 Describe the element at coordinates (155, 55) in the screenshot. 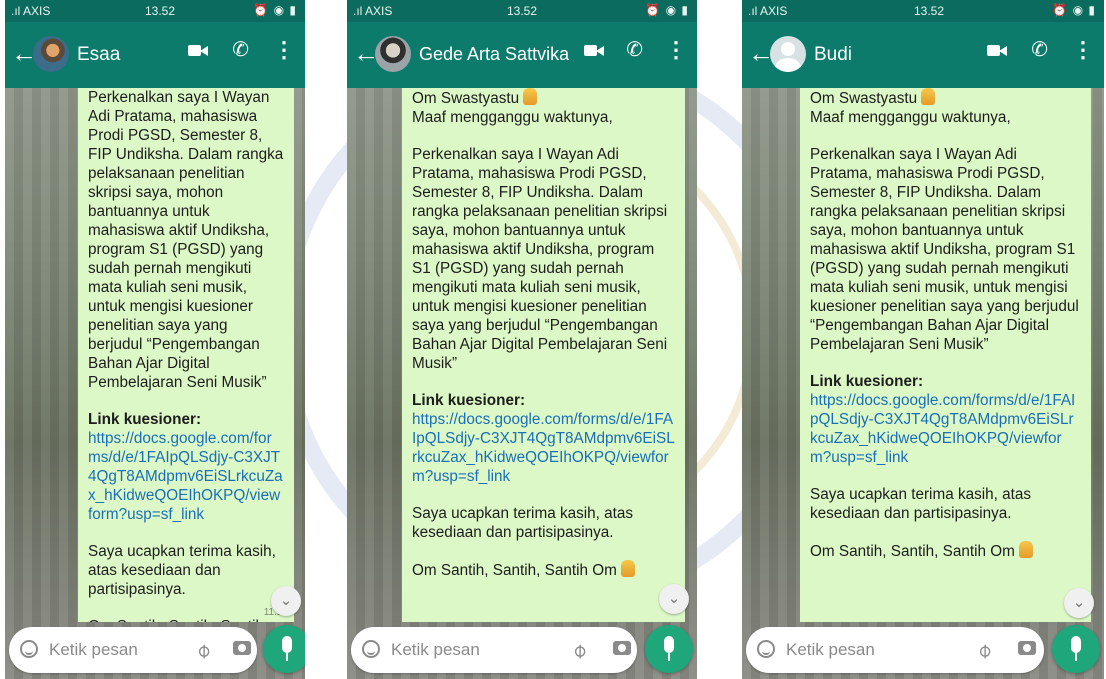

I see `chat-header: ← Esaa ✆ ⋮` at that location.